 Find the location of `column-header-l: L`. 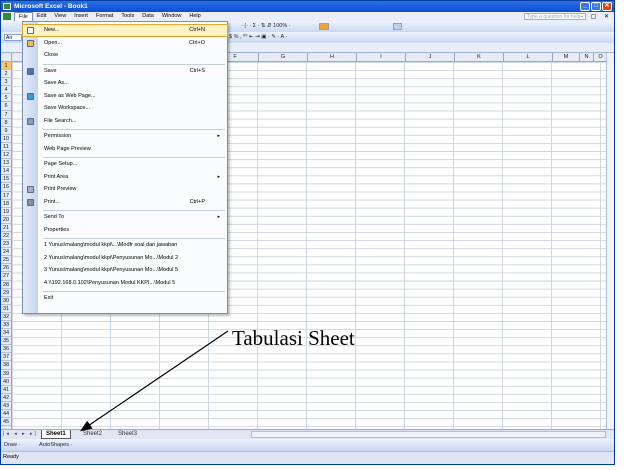

column-header-l: L is located at coordinates (528, 57).